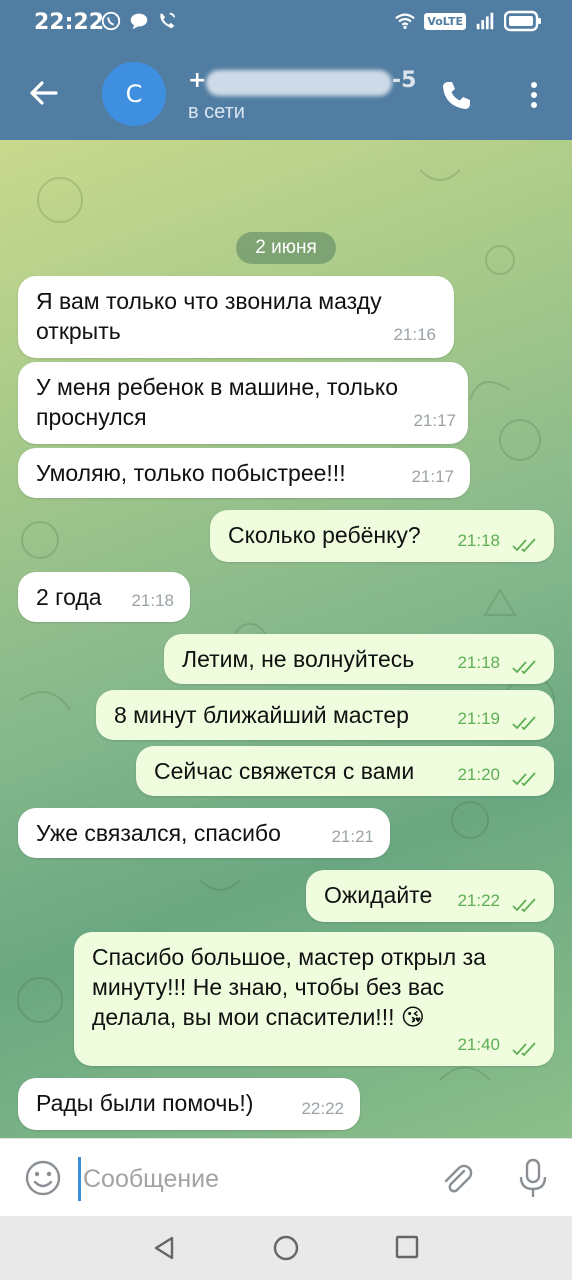 Image resolution: width=572 pixels, height=1280 pixels. I want to click on contact-name: +, so click(197, 80).